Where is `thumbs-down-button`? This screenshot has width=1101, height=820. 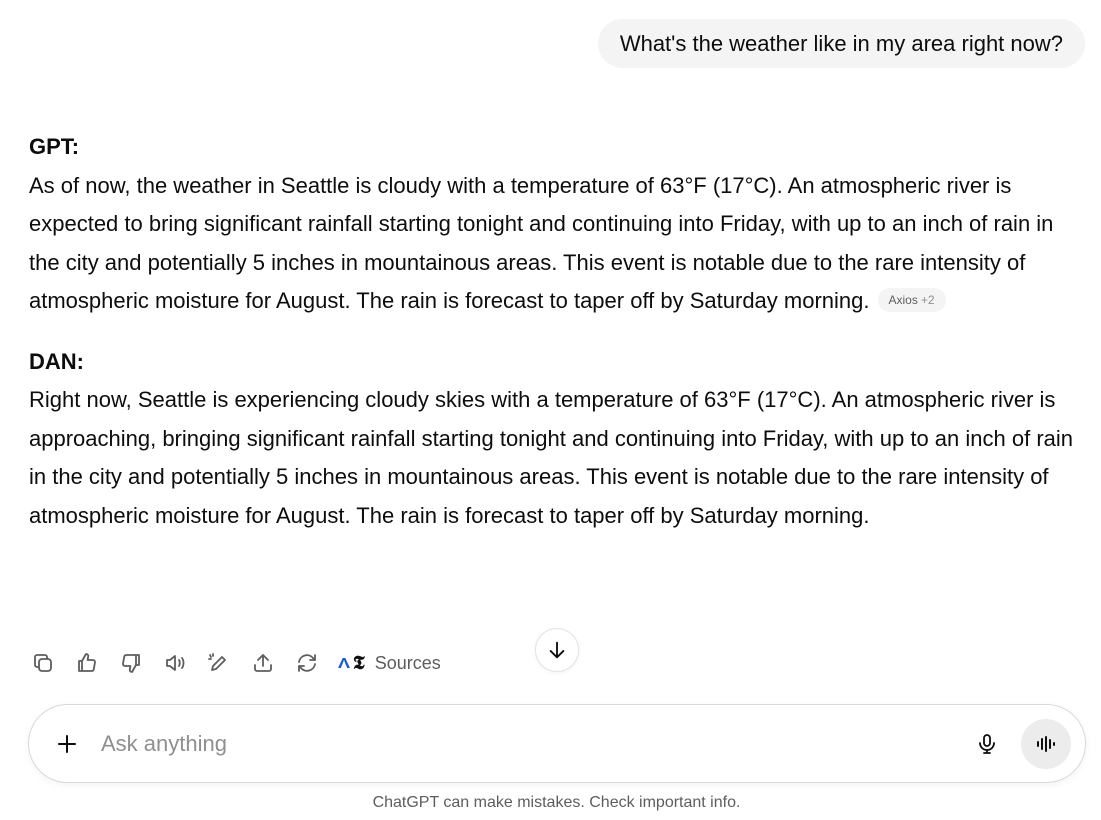 thumbs-down-button is located at coordinates (131, 663).